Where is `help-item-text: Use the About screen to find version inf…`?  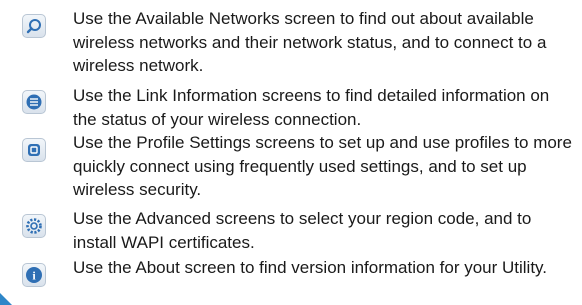 help-item-text: Use the About screen to find version inf… is located at coordinates (310, 267).